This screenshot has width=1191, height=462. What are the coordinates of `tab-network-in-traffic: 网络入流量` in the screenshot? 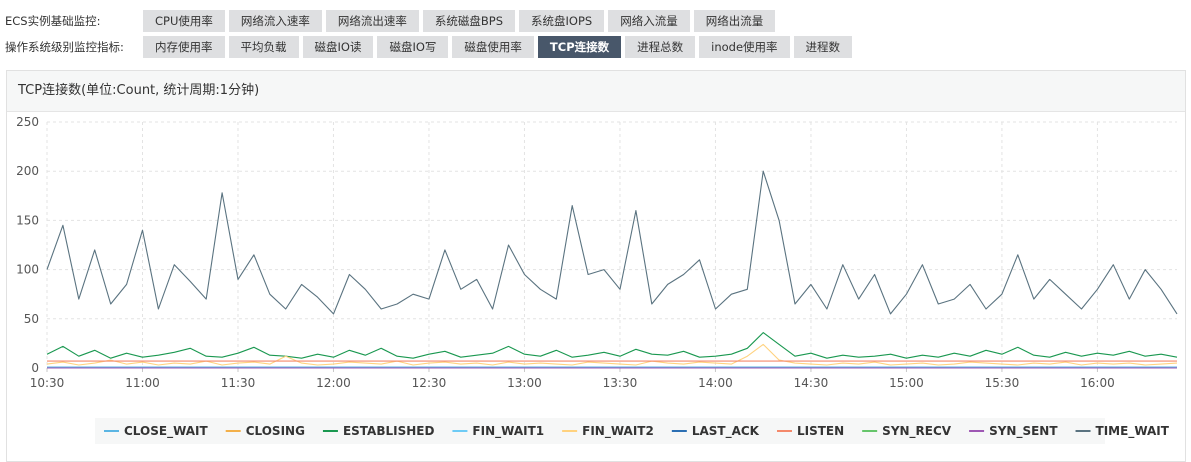 It's located at (649, 21).